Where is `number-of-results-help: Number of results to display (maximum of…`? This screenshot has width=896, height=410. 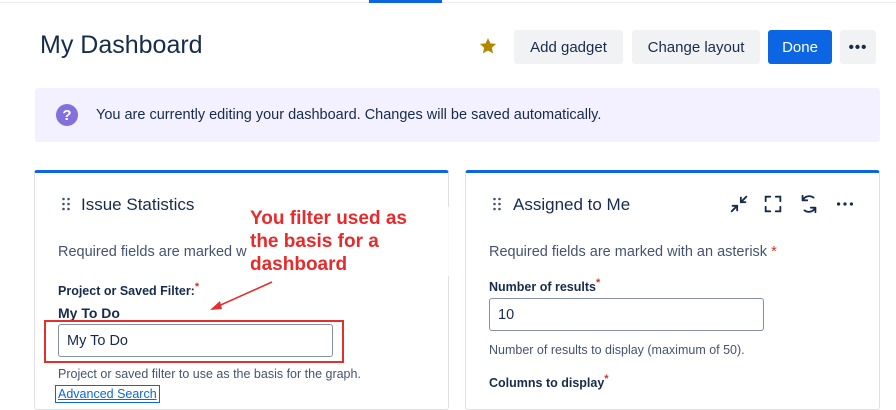
number-of-results-help: Number of results to display (maximum of… is located at coordinates (617, 350).